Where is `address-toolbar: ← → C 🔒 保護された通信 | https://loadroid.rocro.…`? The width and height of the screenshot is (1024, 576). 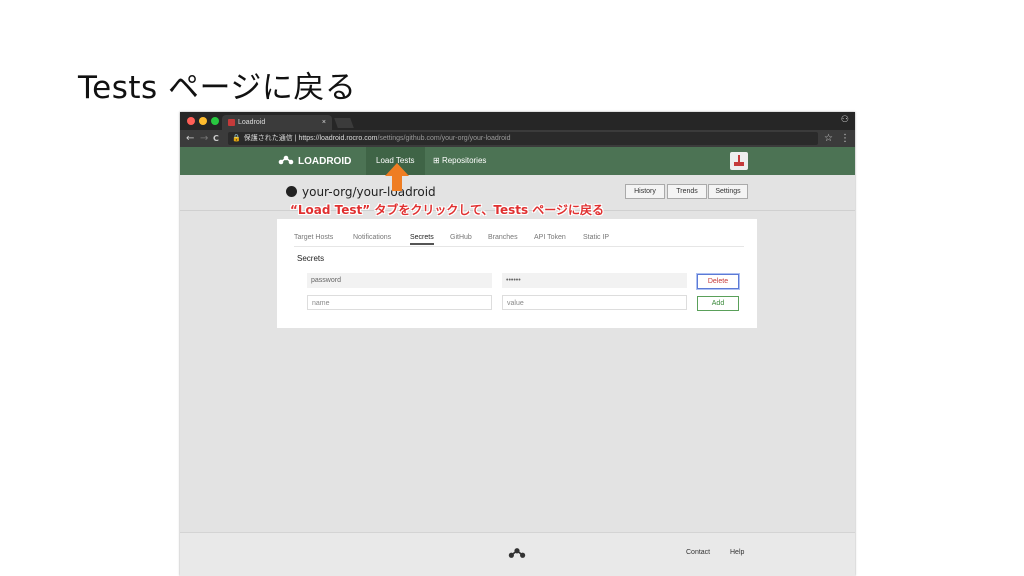
address-toolbar: ← → C 🔒 保護された通信 | https://loadroid.rocro.… is located at coordinates (517, 138).